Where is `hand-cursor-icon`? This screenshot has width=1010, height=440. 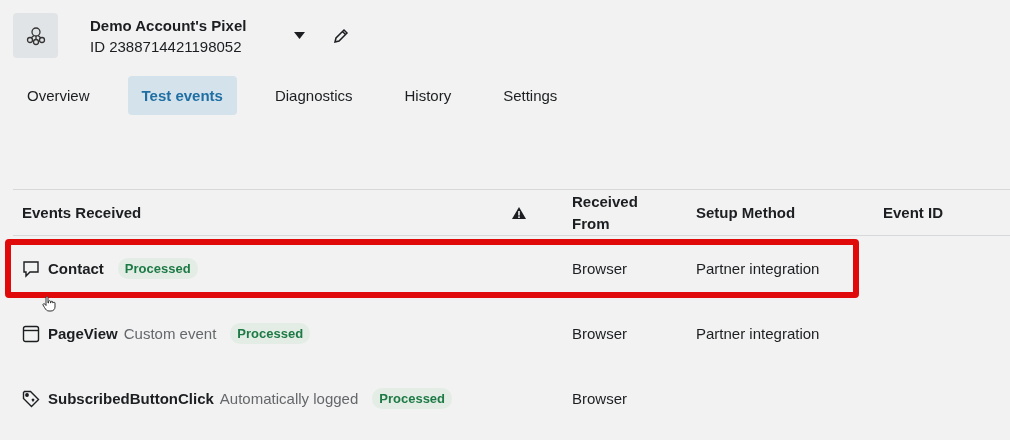
hand-cursor-icon is located at coordinates (49, 304).